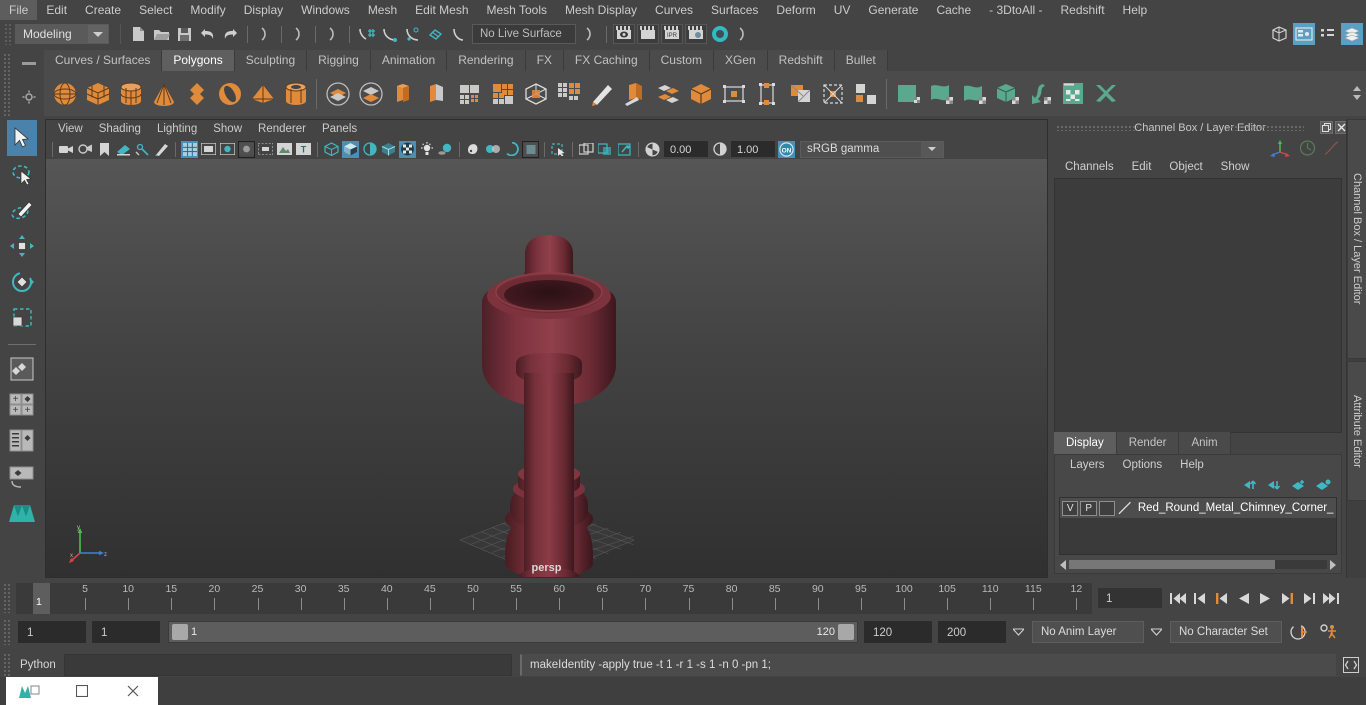  I want to click on uv-sew-icon, so click(973, 94).